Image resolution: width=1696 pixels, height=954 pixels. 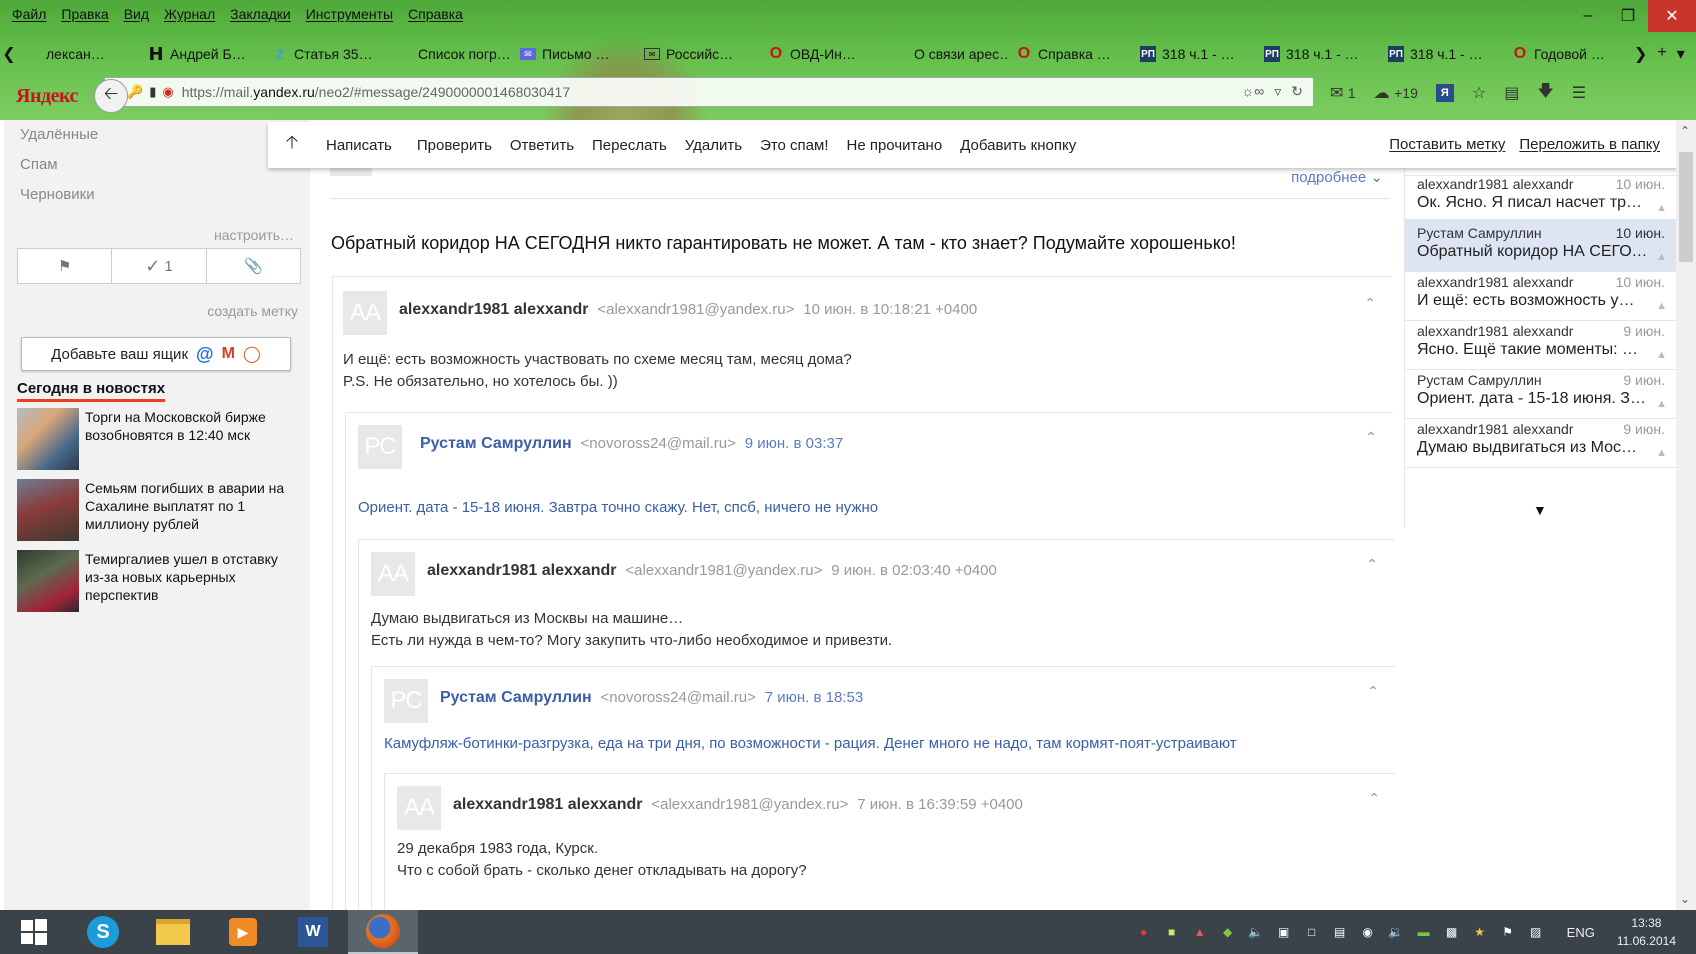 What do you see at coordinates (1396, 93) in the screenshot?
I see `weather-icon: ☁ +19` at bounding box center [1396, 93].